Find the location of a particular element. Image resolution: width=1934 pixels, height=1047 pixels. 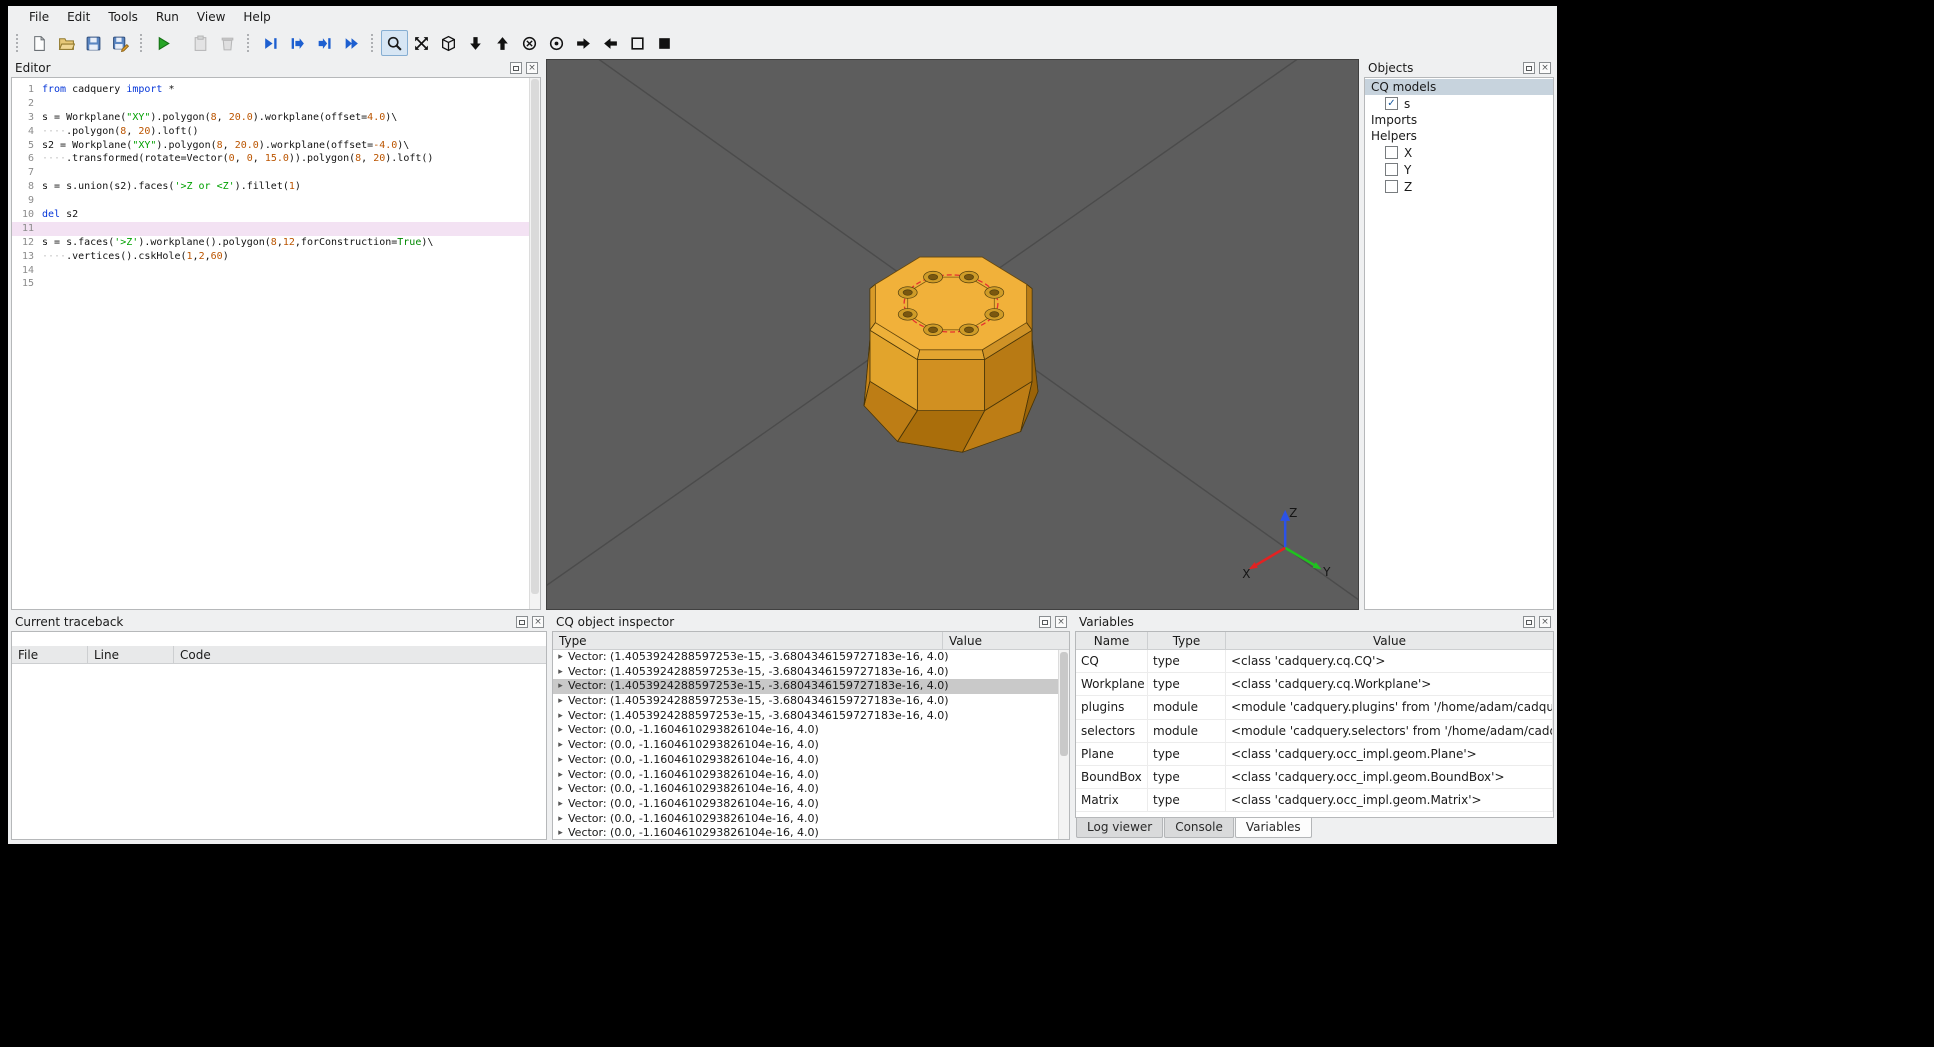

shaded-button is located at coordinates (664, 43).